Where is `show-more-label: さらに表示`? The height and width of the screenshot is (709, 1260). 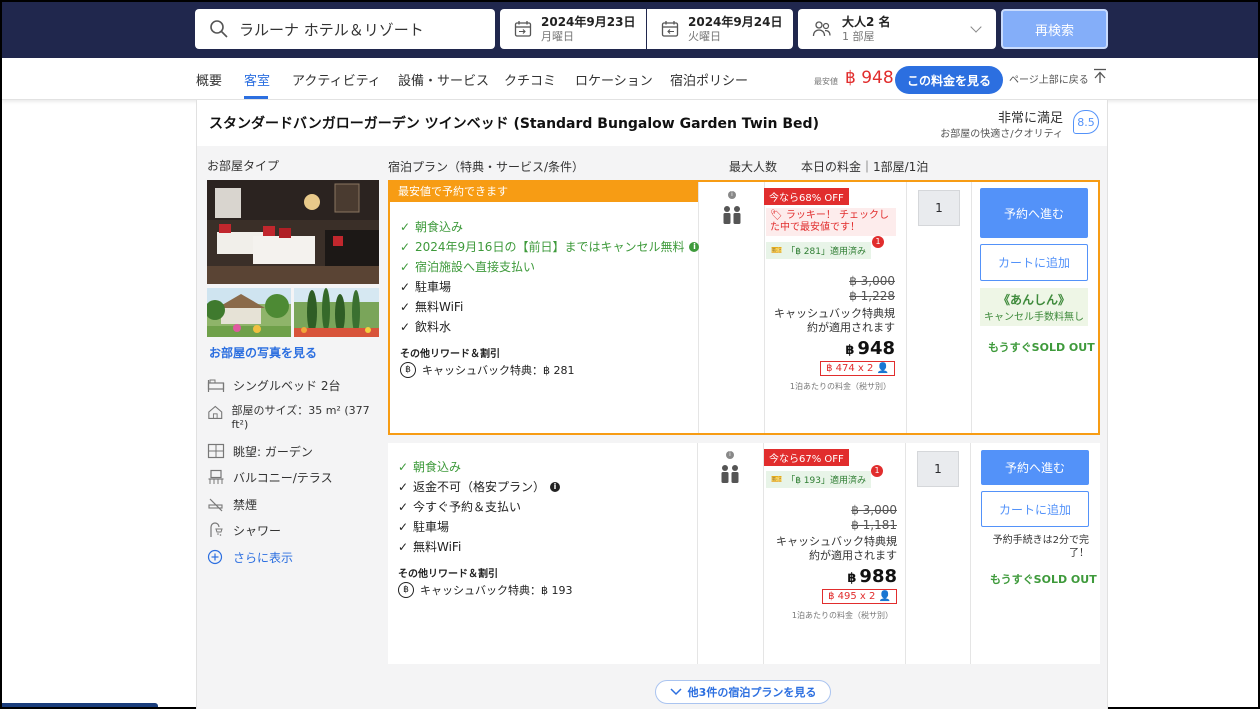
show-more-label: さらに表示 is located at coordinates (263, 558).